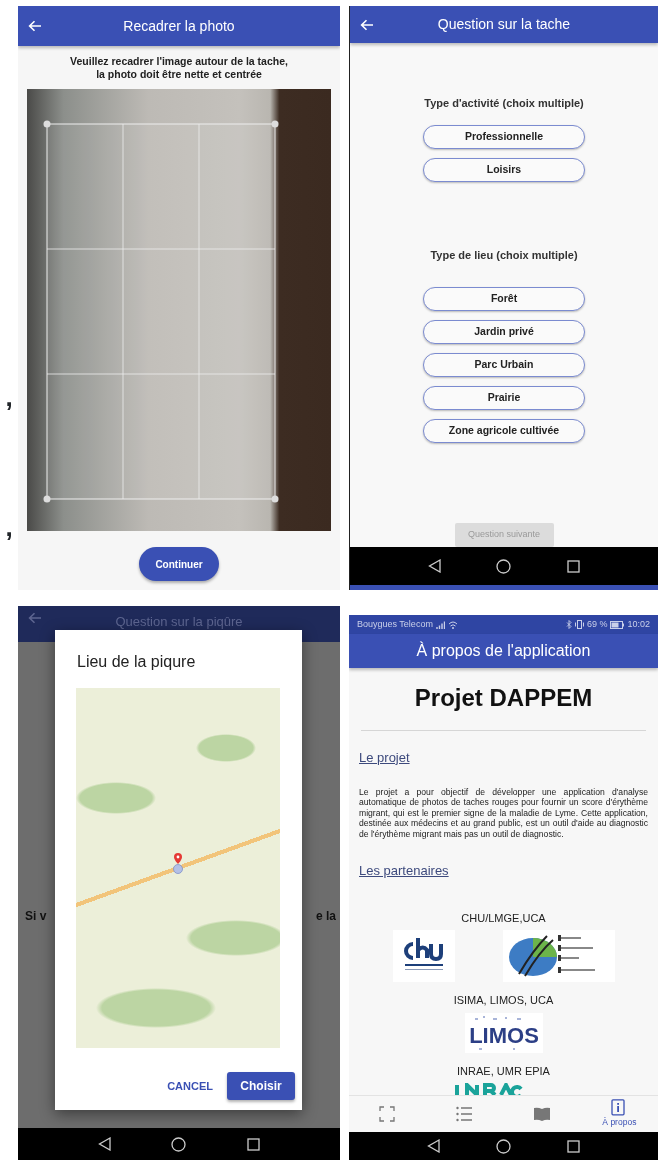 This screenshot has height=1160, width=658. What do you see at coordinates (179, 26) in the screenshot?
I see `screen-title: Recadrer la photo` at bounding box center [179, 26].